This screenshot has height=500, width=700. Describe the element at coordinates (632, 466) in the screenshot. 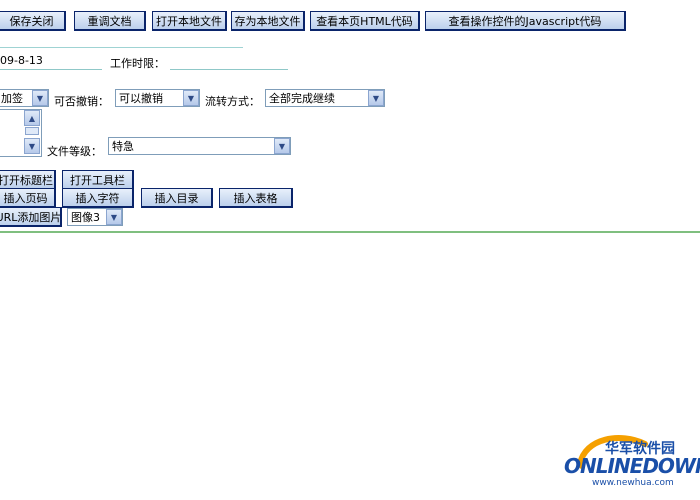

I see `logo-en-text: ONLINEDOWN` at that location.